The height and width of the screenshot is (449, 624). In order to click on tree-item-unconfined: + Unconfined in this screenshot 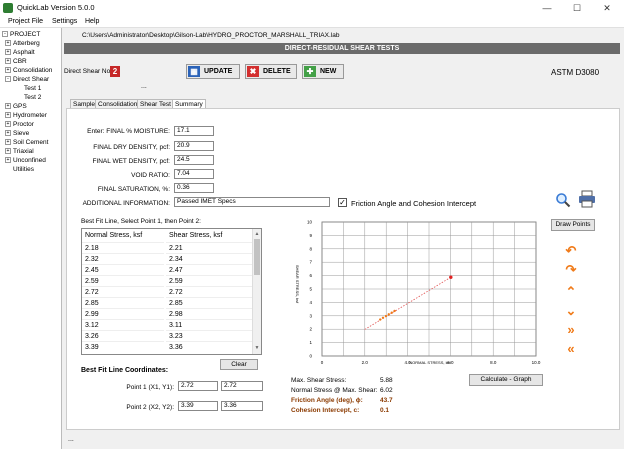, I will do `click(25, 160)`.